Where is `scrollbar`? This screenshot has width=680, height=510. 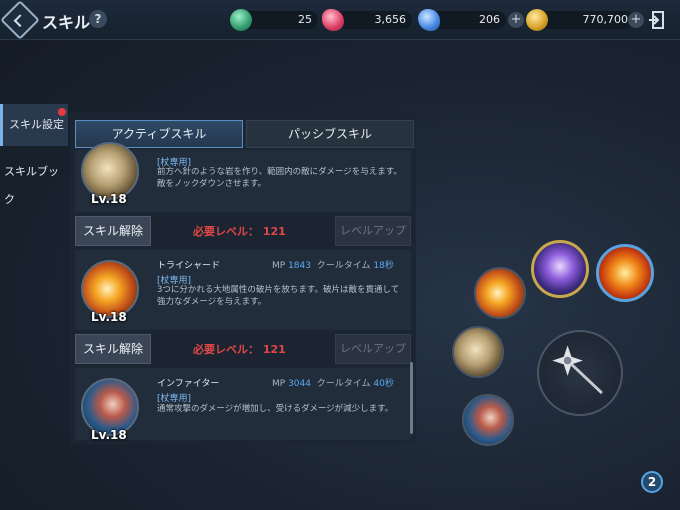
scrollbar is located at coordinates (411, 398).